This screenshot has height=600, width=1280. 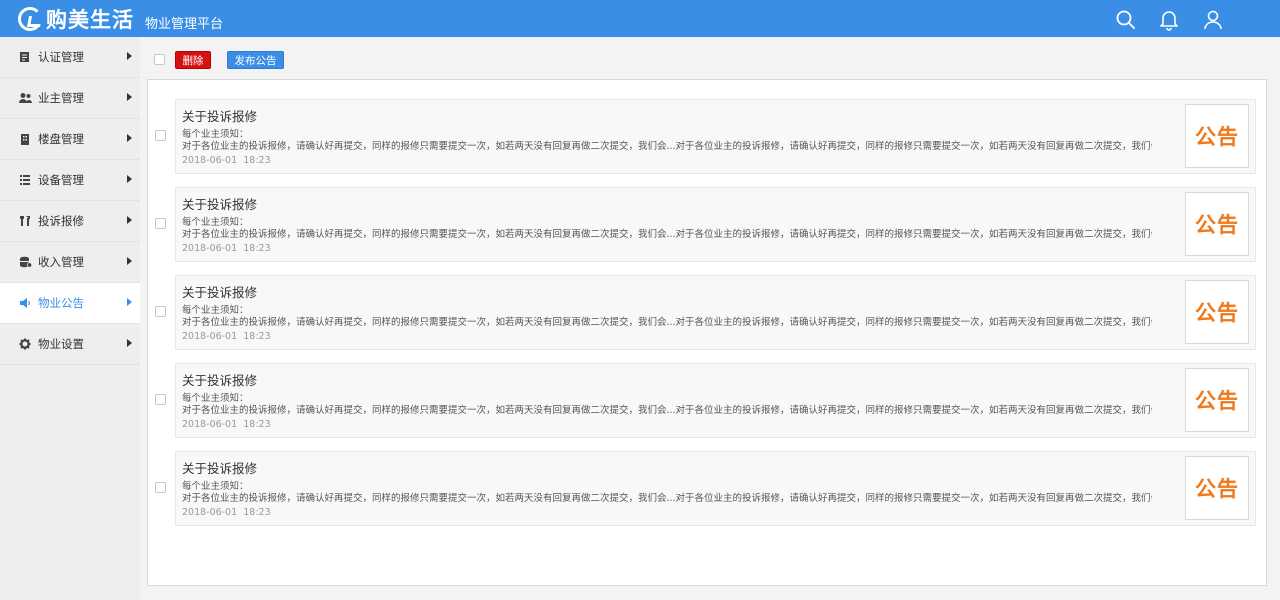 I want to click on sidebar: 认证管理 业主管理 楼盘管理 设备管理 投诉报修 收入管理 物业公告 物业设置, so click(x=70, y=318).